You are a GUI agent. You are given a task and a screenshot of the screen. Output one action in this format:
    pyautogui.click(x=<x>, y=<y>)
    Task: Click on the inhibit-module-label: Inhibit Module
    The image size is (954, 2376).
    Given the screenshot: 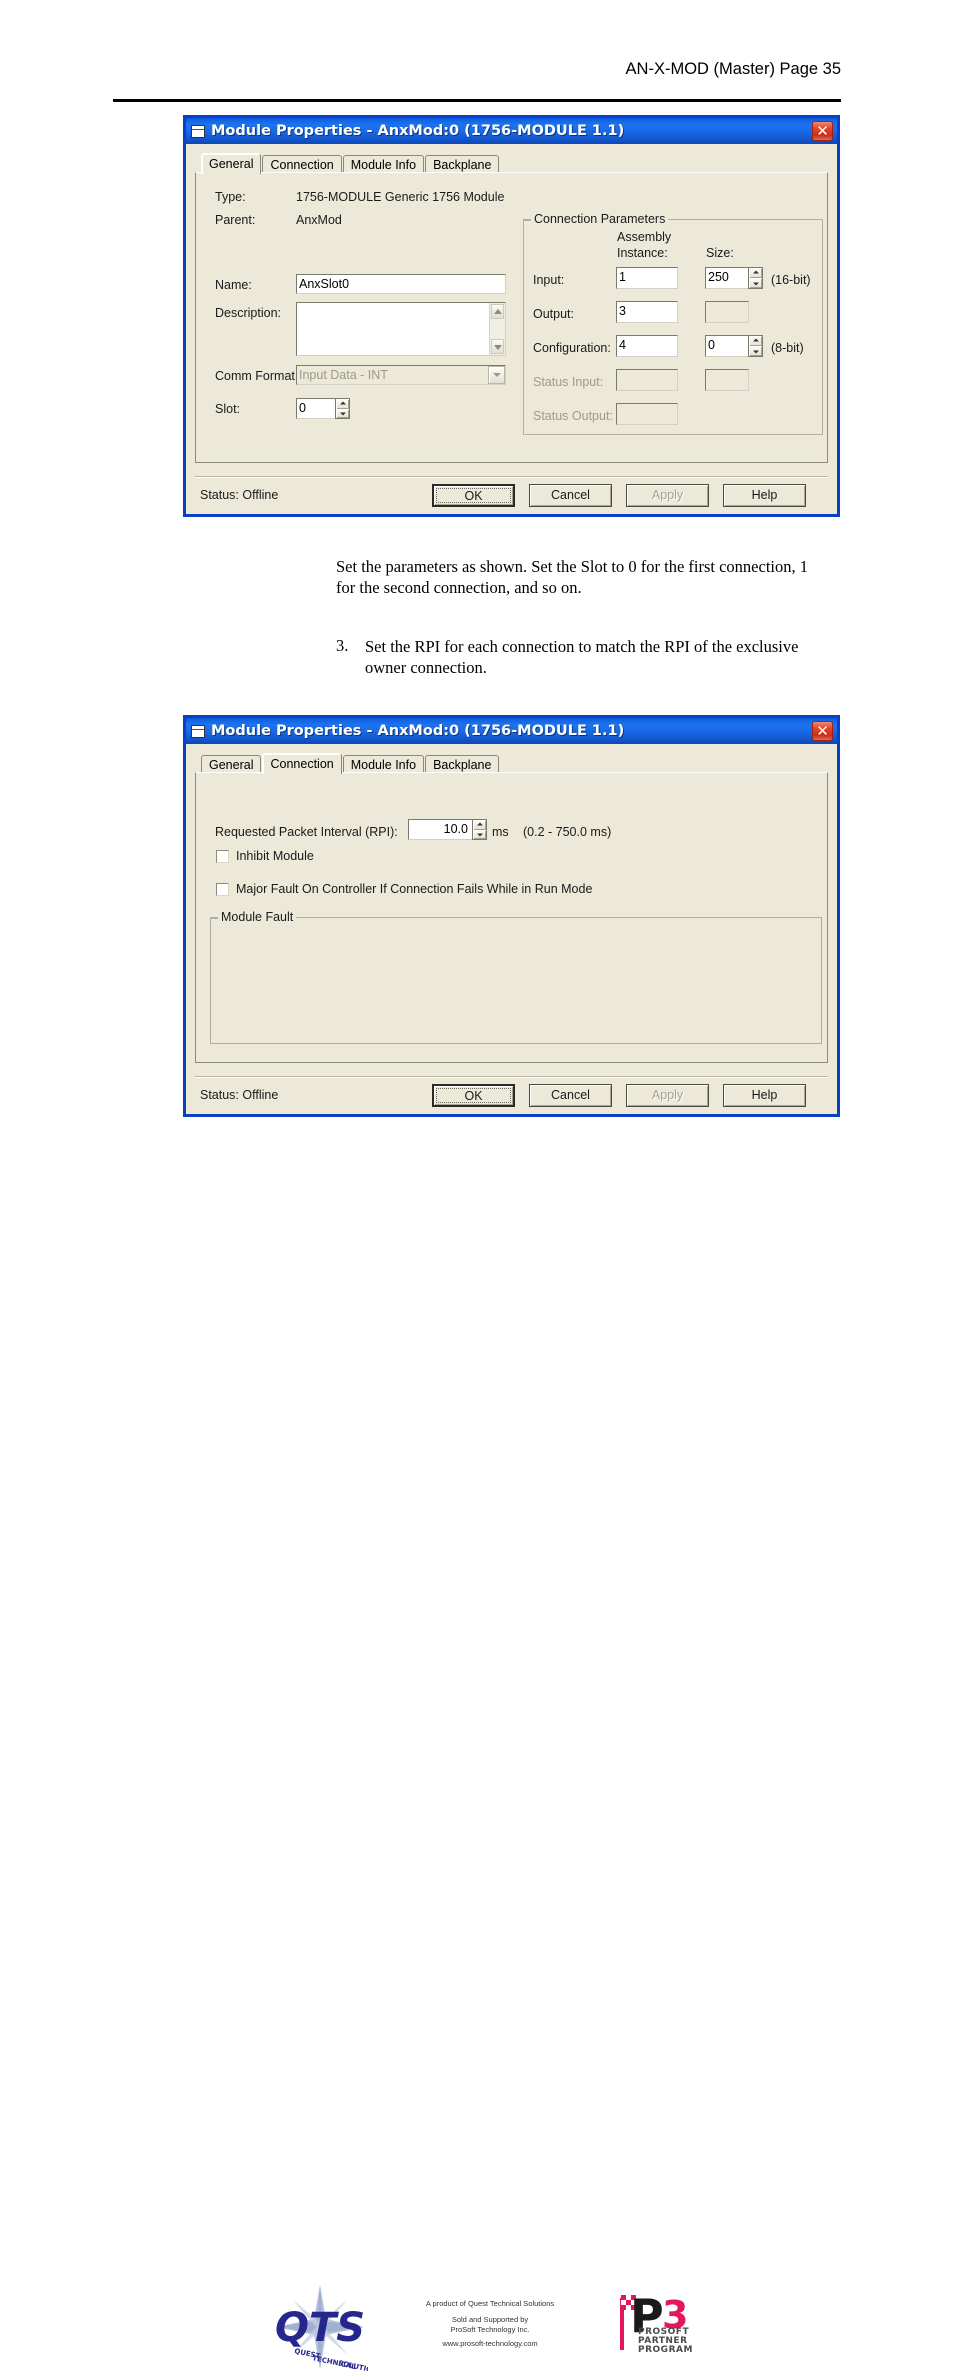 What is the action you would take?
    pyautogui.click(x=275, y=856)
    